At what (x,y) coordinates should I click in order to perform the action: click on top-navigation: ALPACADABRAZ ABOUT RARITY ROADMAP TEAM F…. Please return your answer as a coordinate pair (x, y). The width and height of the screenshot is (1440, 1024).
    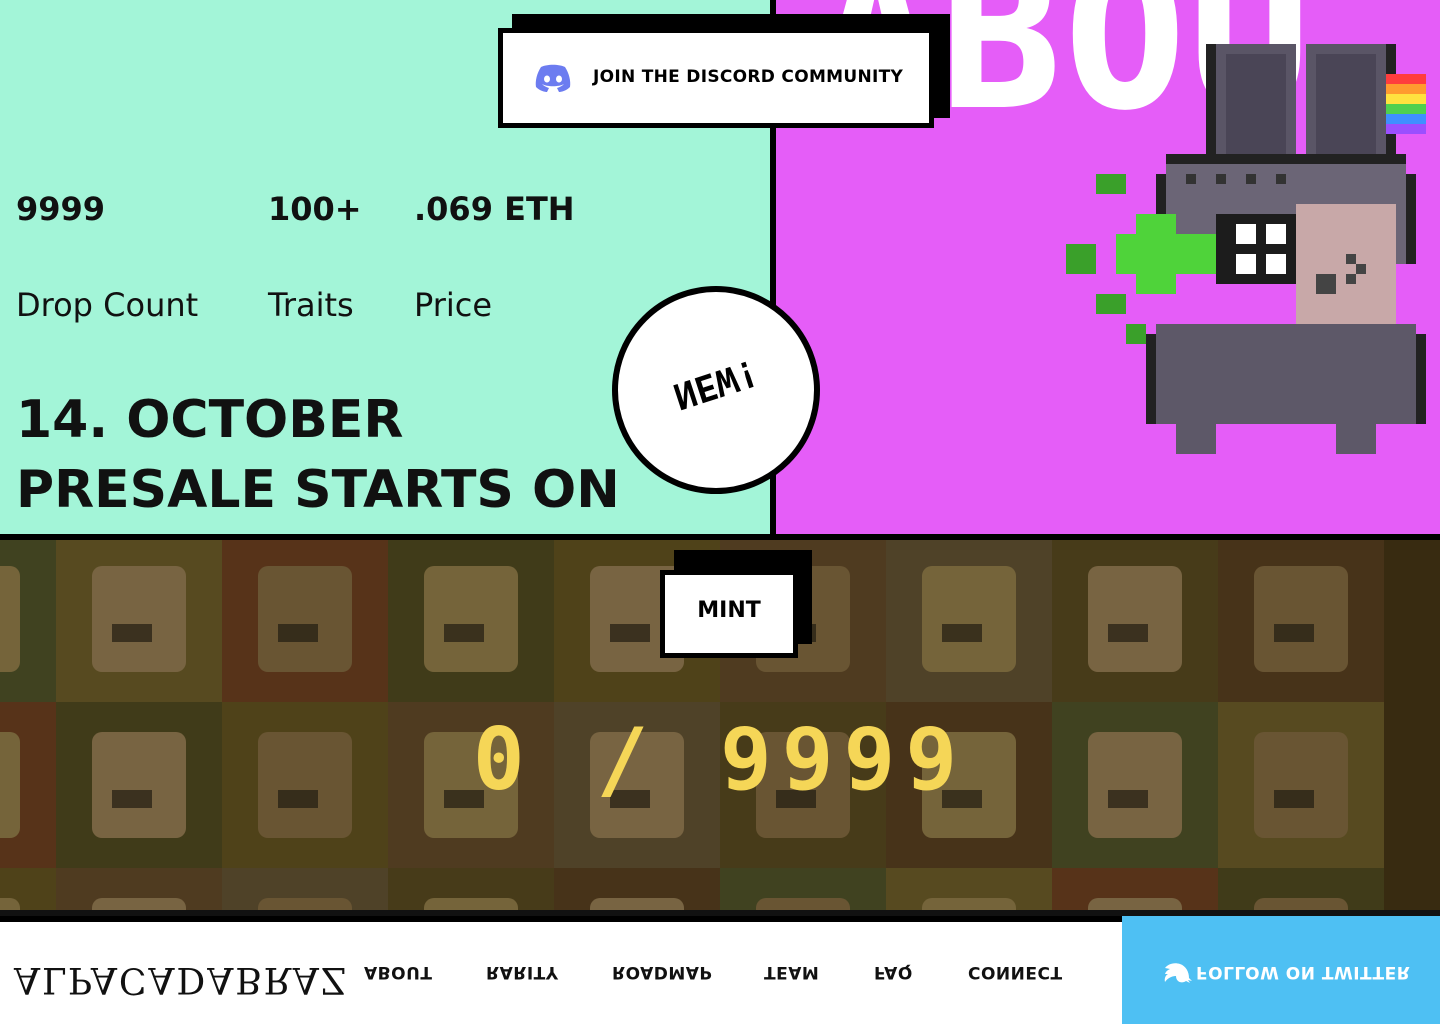
    Looking at the image, I should click on (720, 970).